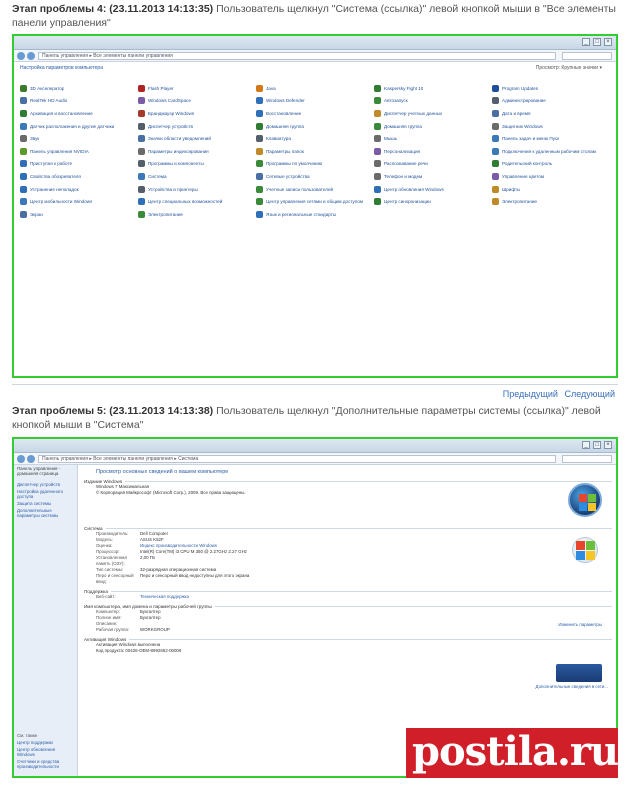 This screenshot has height=786, width=627. Describe the element at coordinates (313, 164) in the screenshot. I see `control-panel-item: Программы по умолчанию` at that location.